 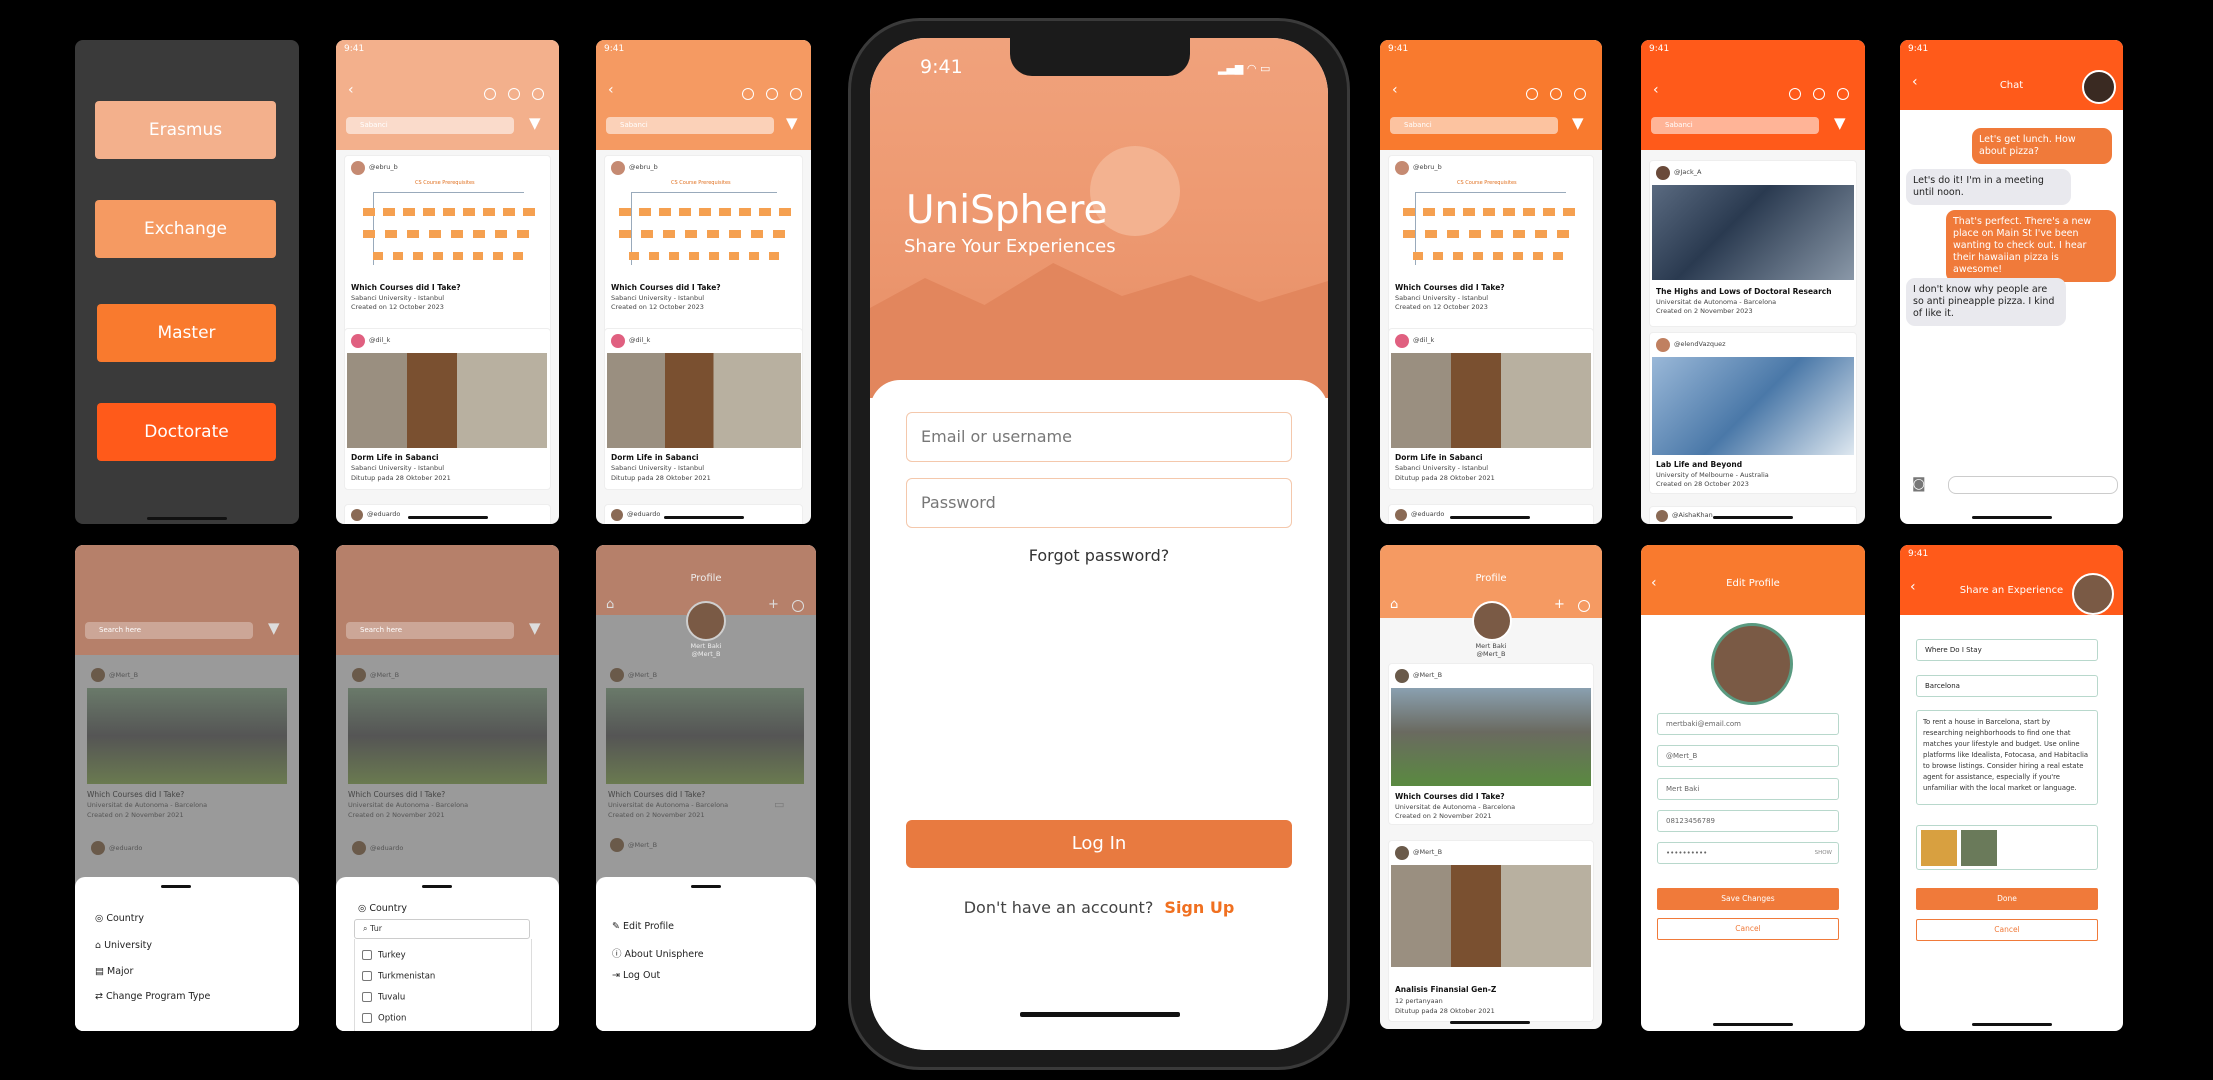 I want to click on contact-avatar, so click(x=2099, y=87).